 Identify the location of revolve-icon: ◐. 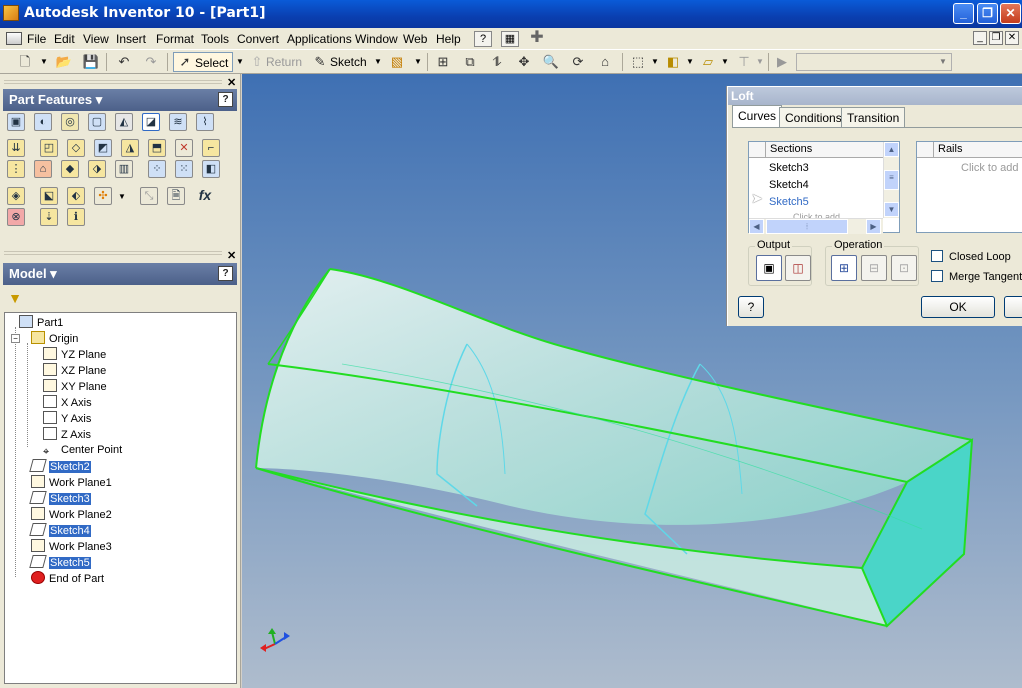
(43, 122).